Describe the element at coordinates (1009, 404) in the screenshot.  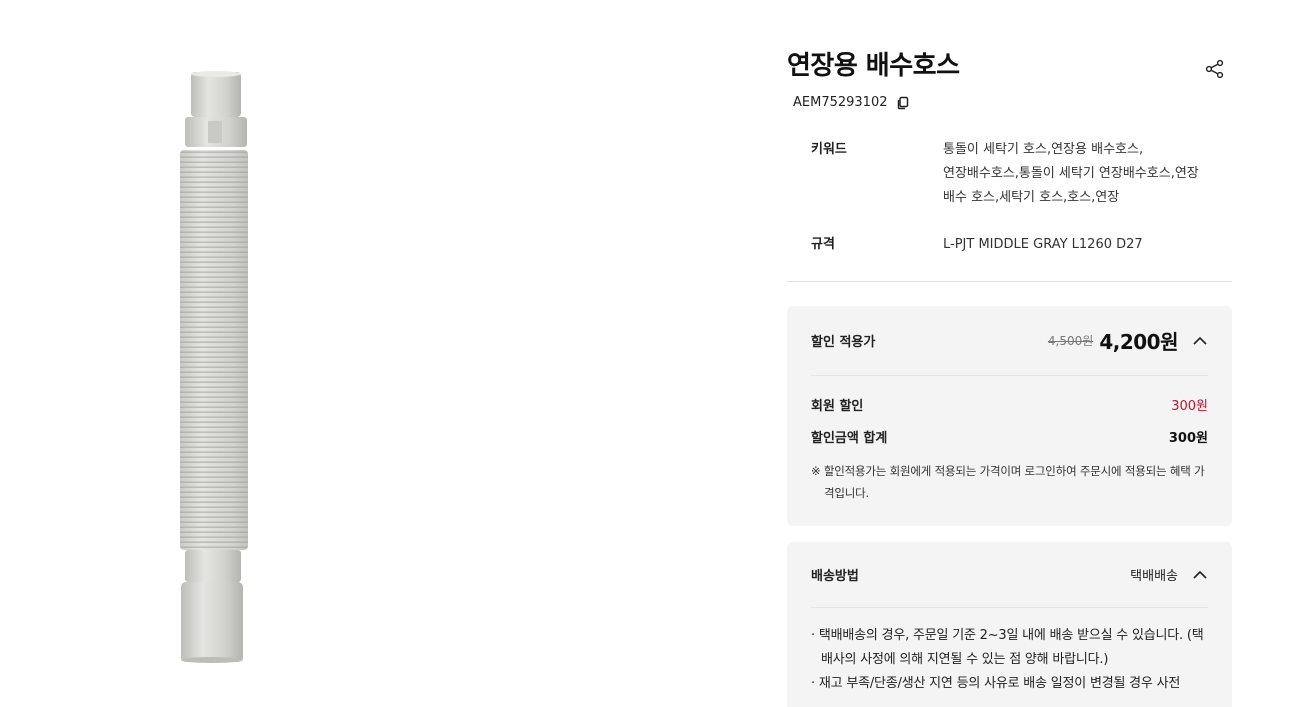
I see `member-discount-row: 회원 할인 300원` at that location.